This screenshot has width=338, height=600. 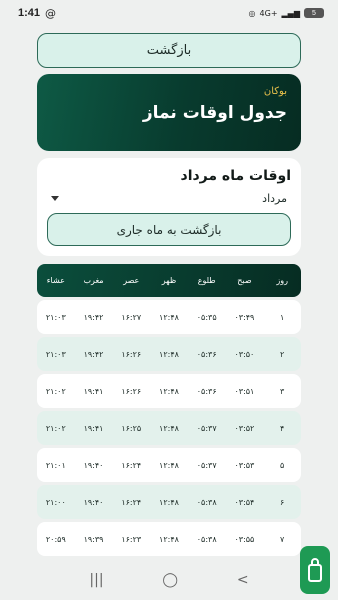 What do you see at coordinates (206, 280) in the screenshot?
I see `header-sunrise: طلوع` at bounding box center [206, 280].